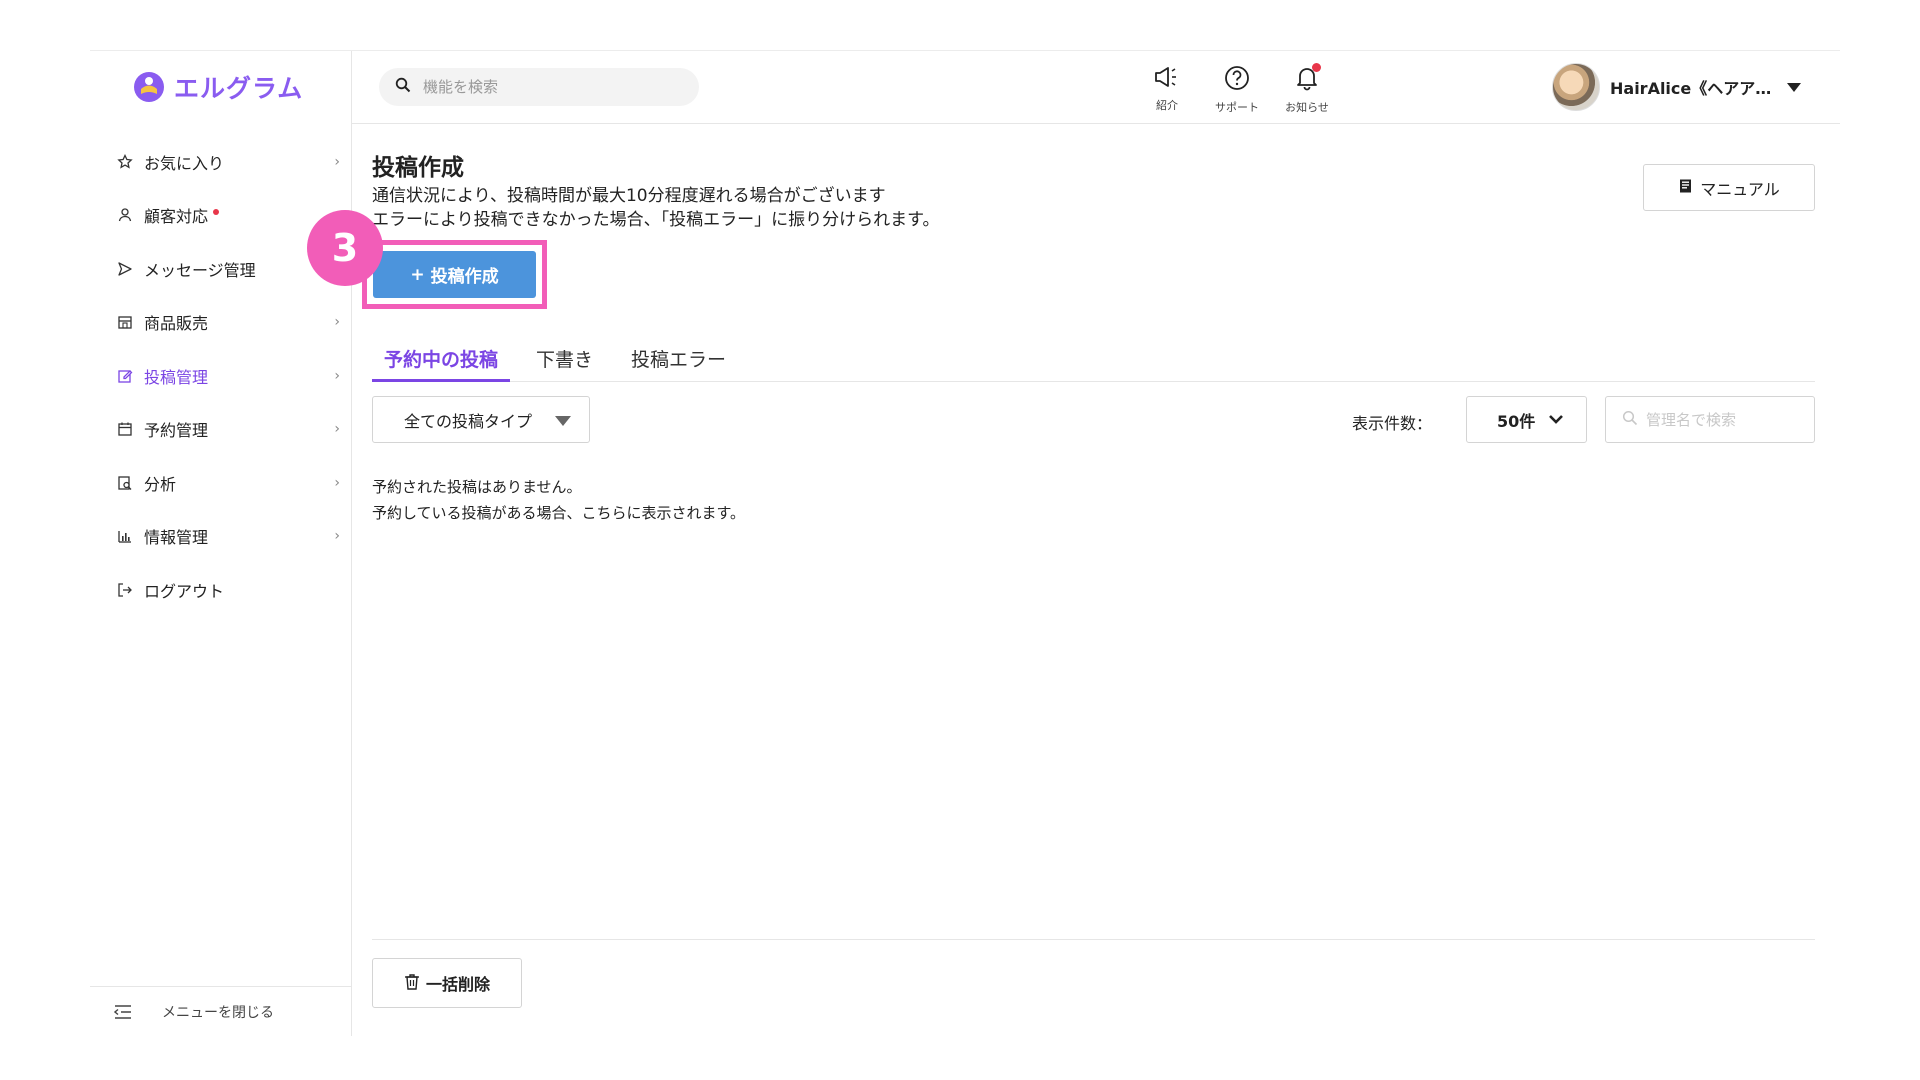 Image resolution: width=1920 pixels, height=1080 pixels. What do you see at coordinates (221, 483) in the screenshot?
I see `sidebar-item-analysis: 分析 ›` at bounding box center [221, 483].